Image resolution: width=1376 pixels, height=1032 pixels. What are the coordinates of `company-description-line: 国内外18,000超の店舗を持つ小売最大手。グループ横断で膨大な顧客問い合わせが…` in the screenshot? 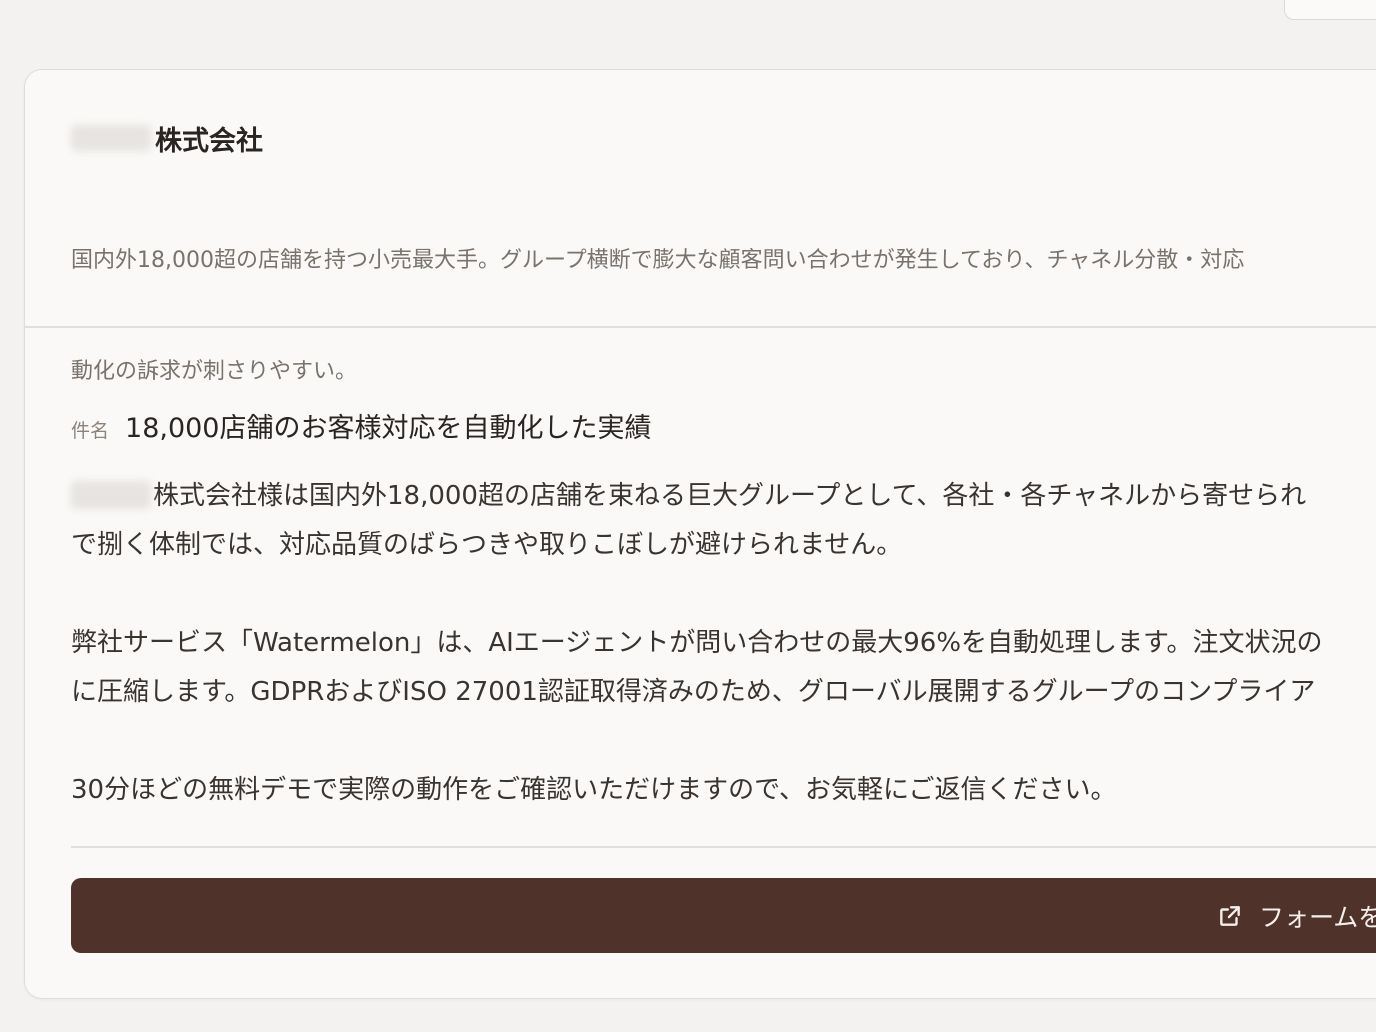 It's located at (658, 260).